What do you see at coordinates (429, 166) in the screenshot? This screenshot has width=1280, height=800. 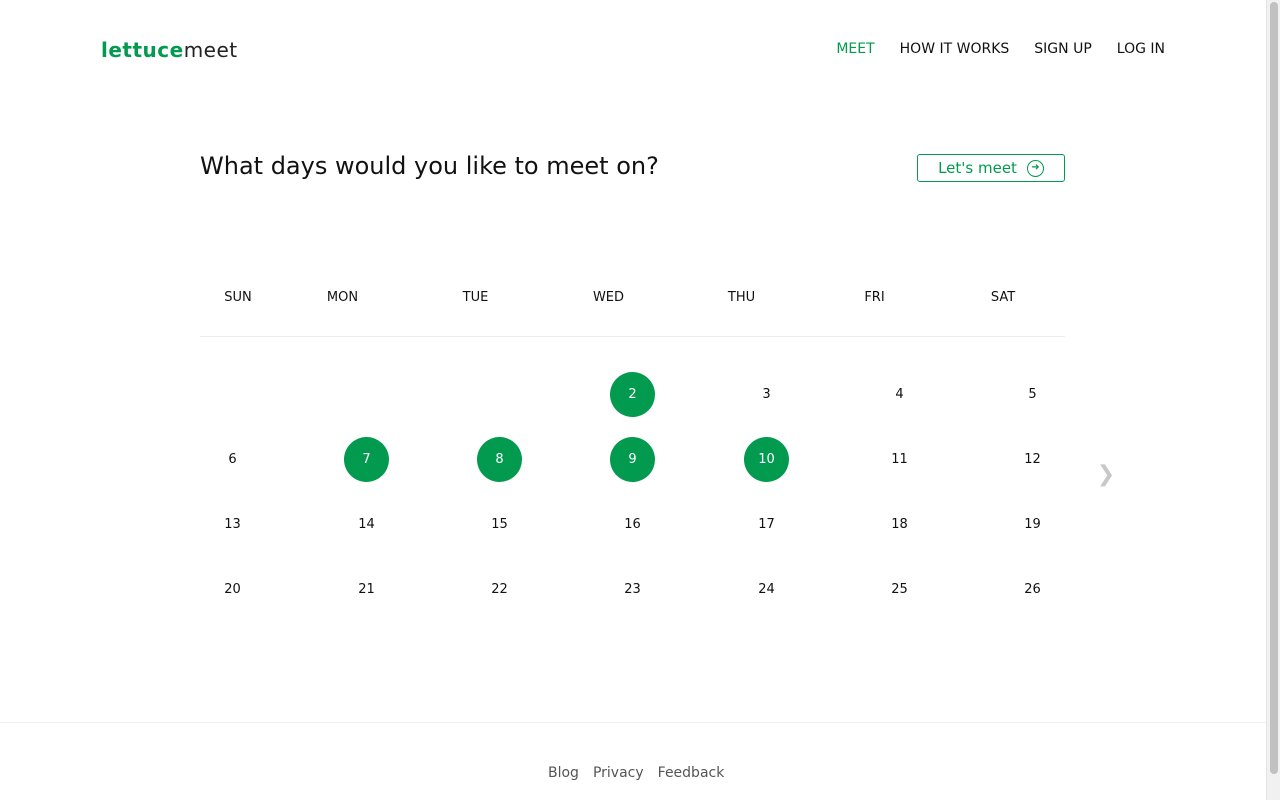 I see `page-title: What days would you like to meet on?` at bounding box center [429, 166].